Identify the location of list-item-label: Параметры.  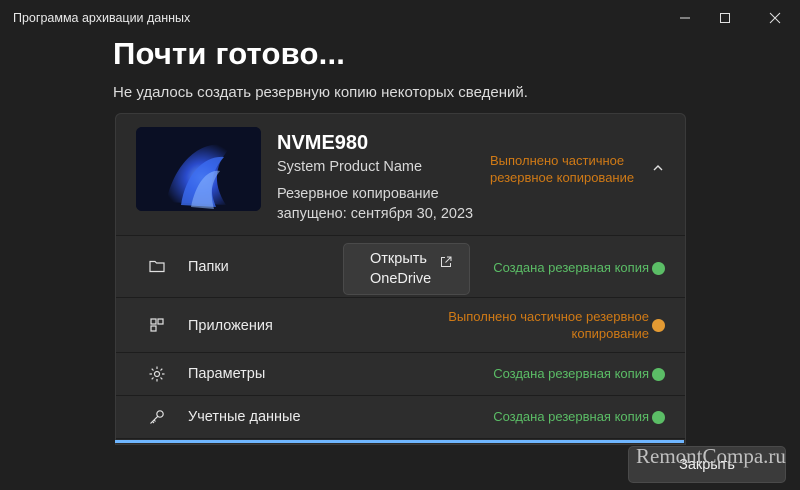
(227, 374).